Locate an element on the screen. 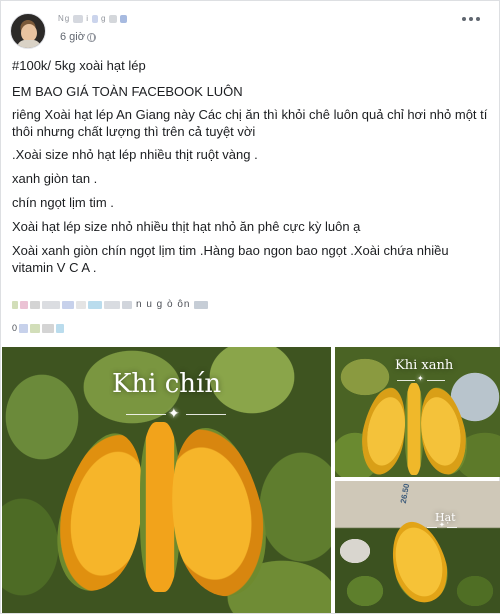  blurred-fragment-2: 0 is located at coordinates (15, 328).